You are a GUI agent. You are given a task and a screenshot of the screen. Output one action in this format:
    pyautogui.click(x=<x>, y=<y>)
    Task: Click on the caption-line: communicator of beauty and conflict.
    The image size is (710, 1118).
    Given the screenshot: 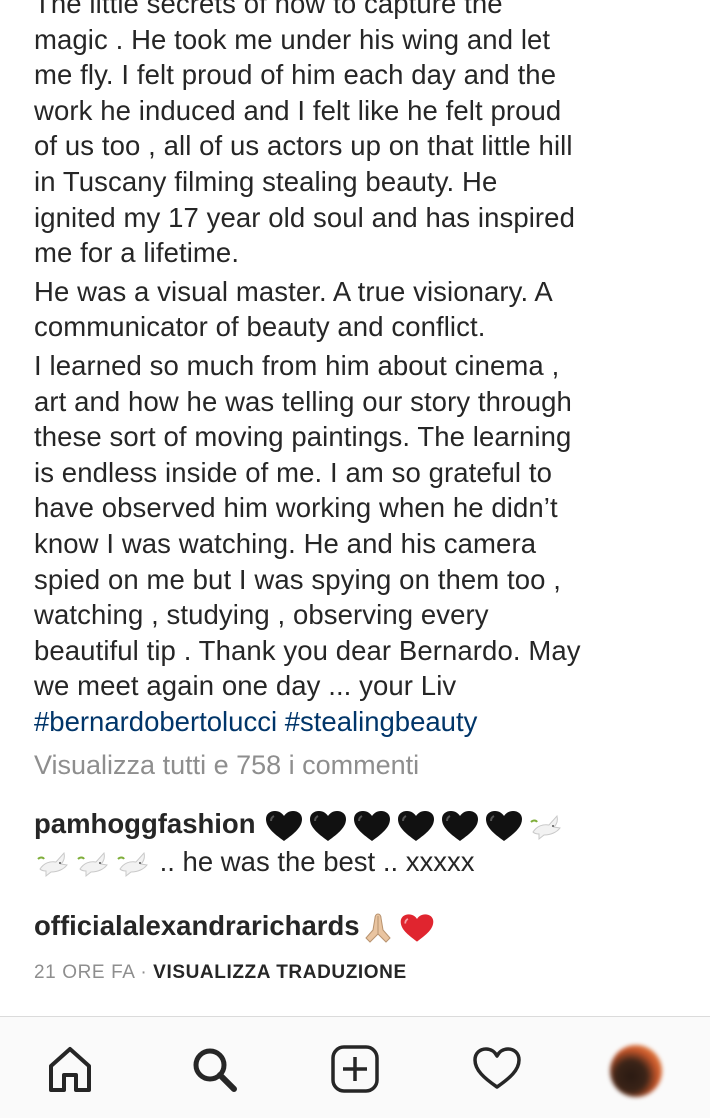 What is the action you would take?
    pyautogui.click(x=260, y=327)
    